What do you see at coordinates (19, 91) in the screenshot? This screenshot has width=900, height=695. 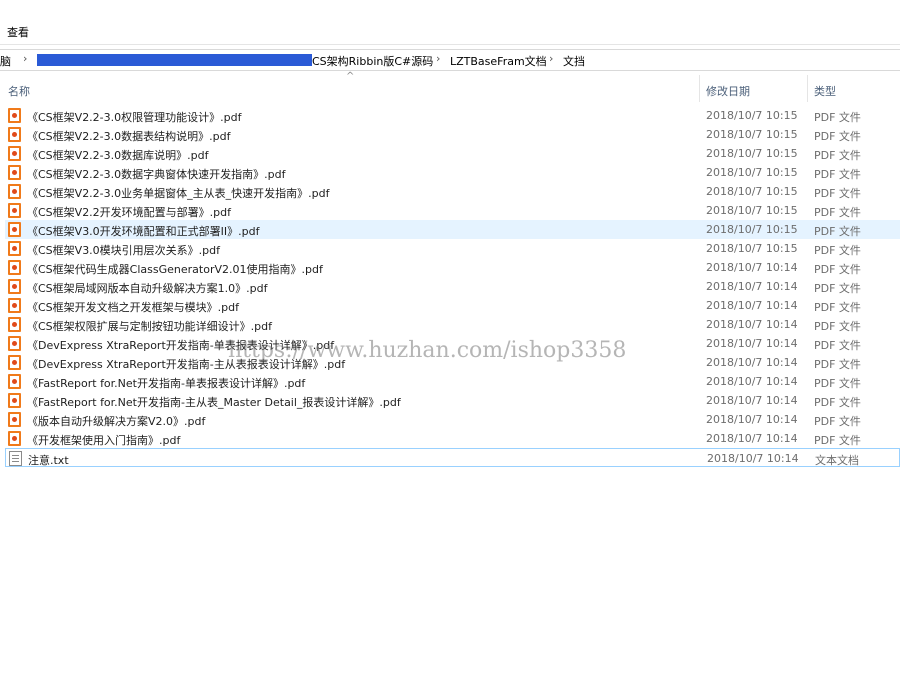 I see `column-header-name: 名称` at bounding box center [19, 91].